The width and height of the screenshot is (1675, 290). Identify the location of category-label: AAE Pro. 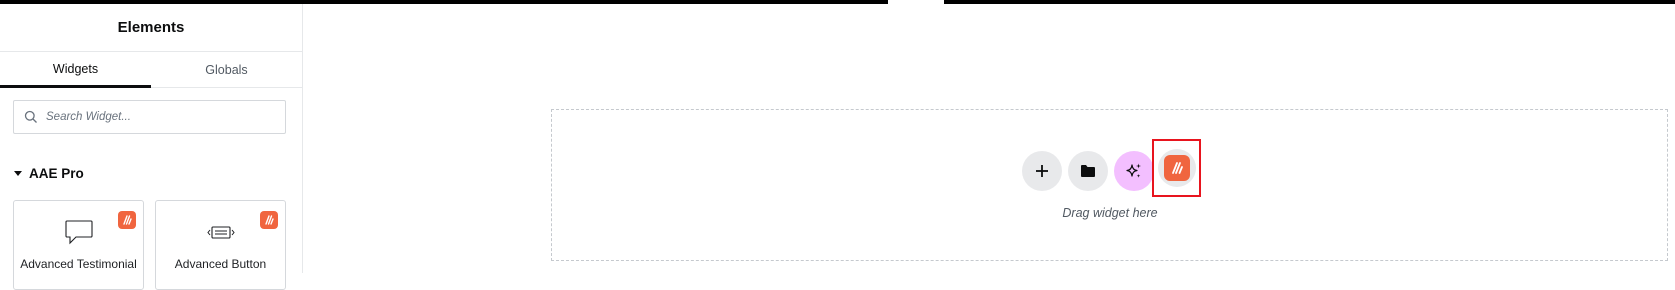
(56, 173).